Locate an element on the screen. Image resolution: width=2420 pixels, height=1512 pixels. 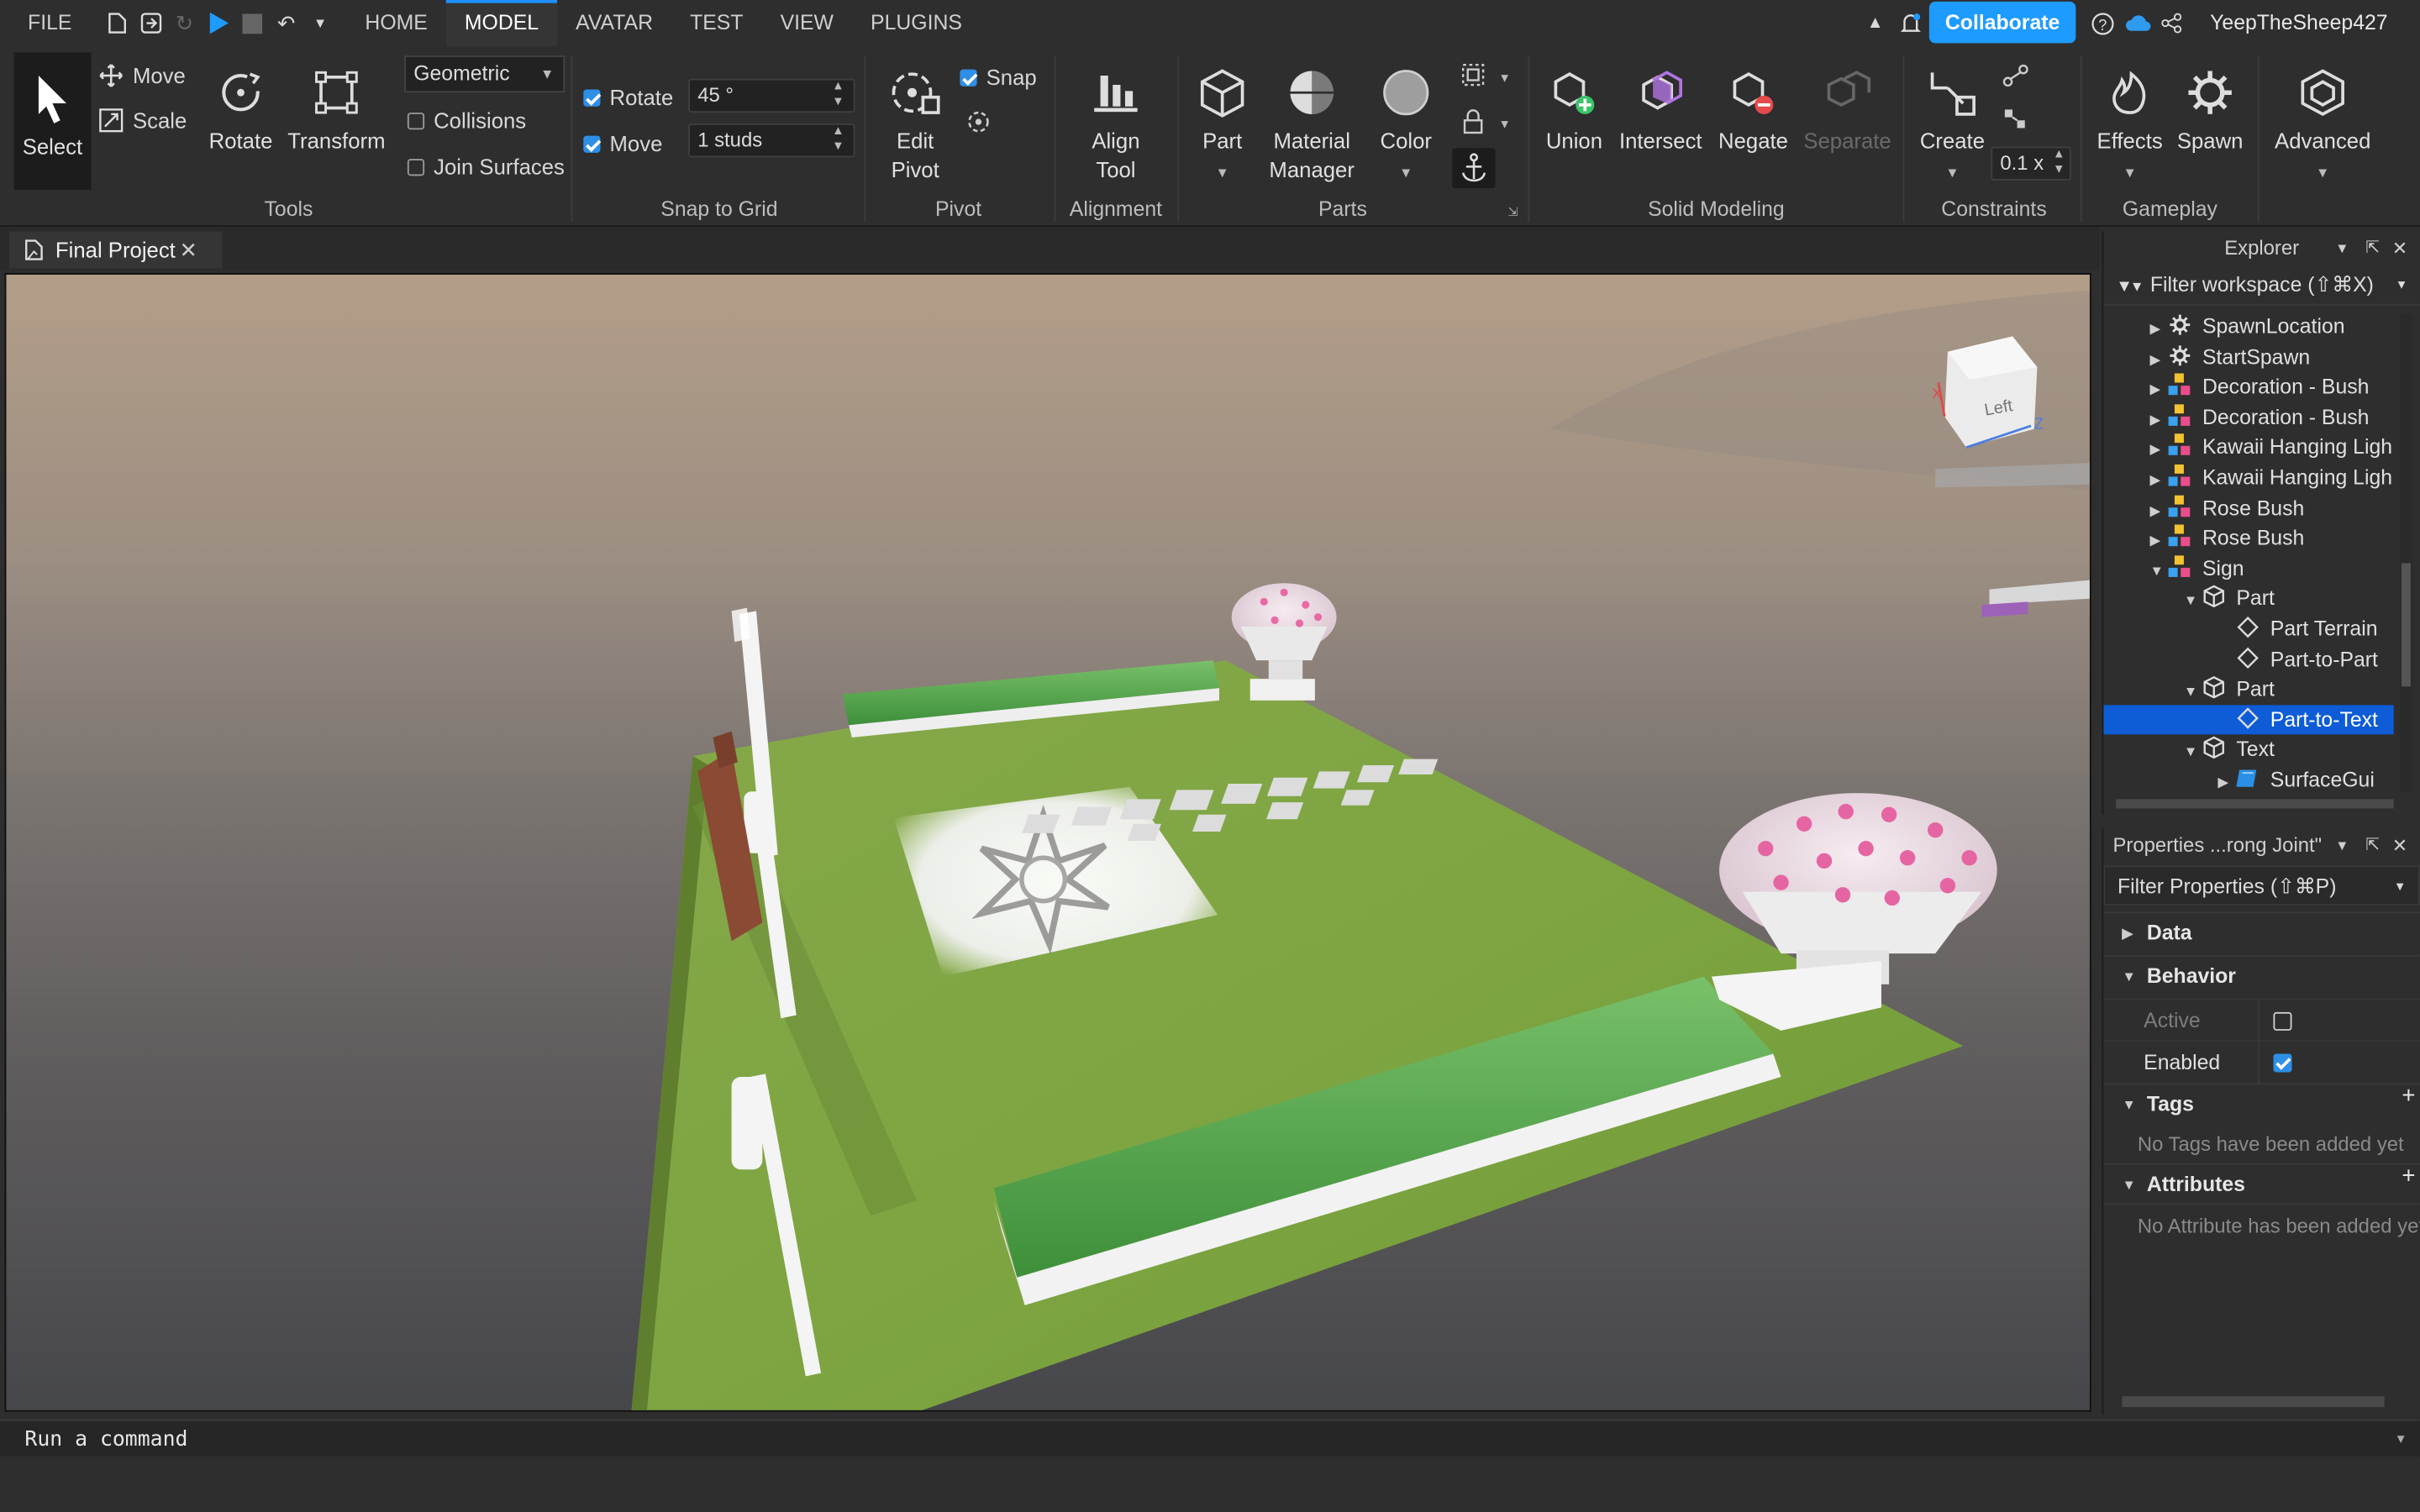
command-bar: Run a command ▼ is located at coordinates (1210, 1438).